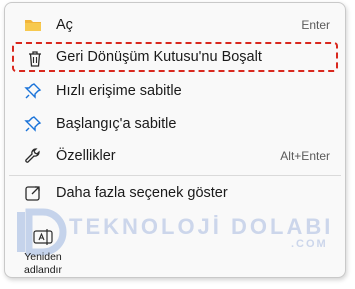 Image resolution: width=355 pixels, height=289 pixels. What do you see at coordinates (43, 237) in the screenshot?
I see `rename-icon` at bounding box center [43, 237].